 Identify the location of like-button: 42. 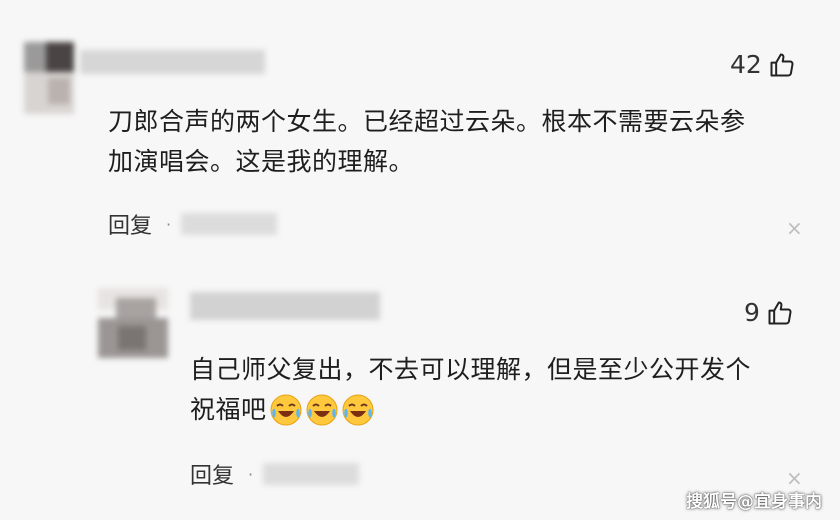
(763, 64).